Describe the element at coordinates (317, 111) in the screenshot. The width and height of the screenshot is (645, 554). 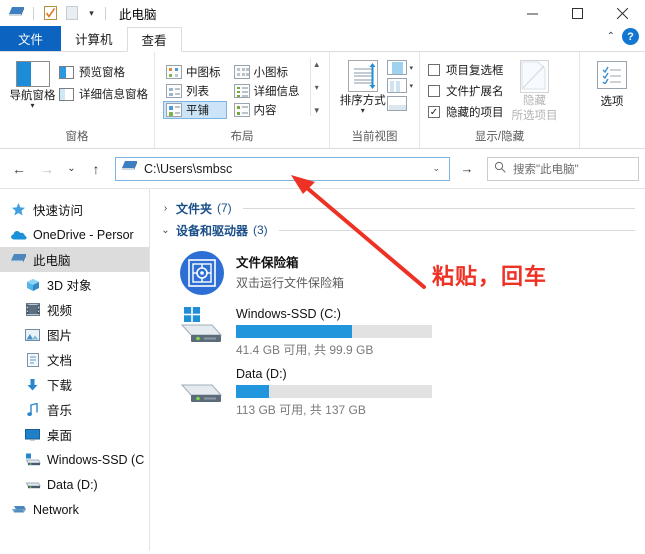
I see `scroll-more-icon: ▼` at that location.